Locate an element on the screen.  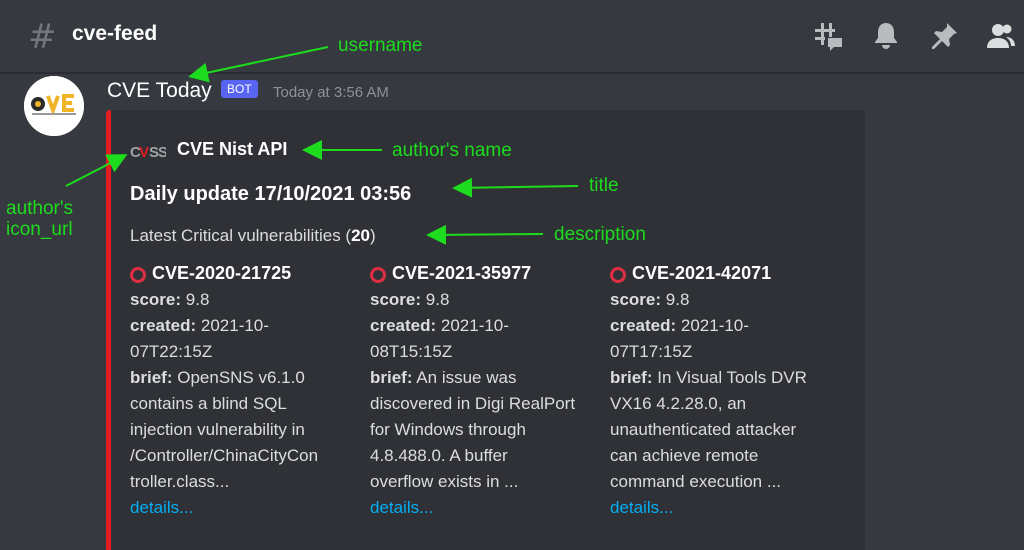
cvss-logo-icon: C V SS is located at coordinates (148, 152).